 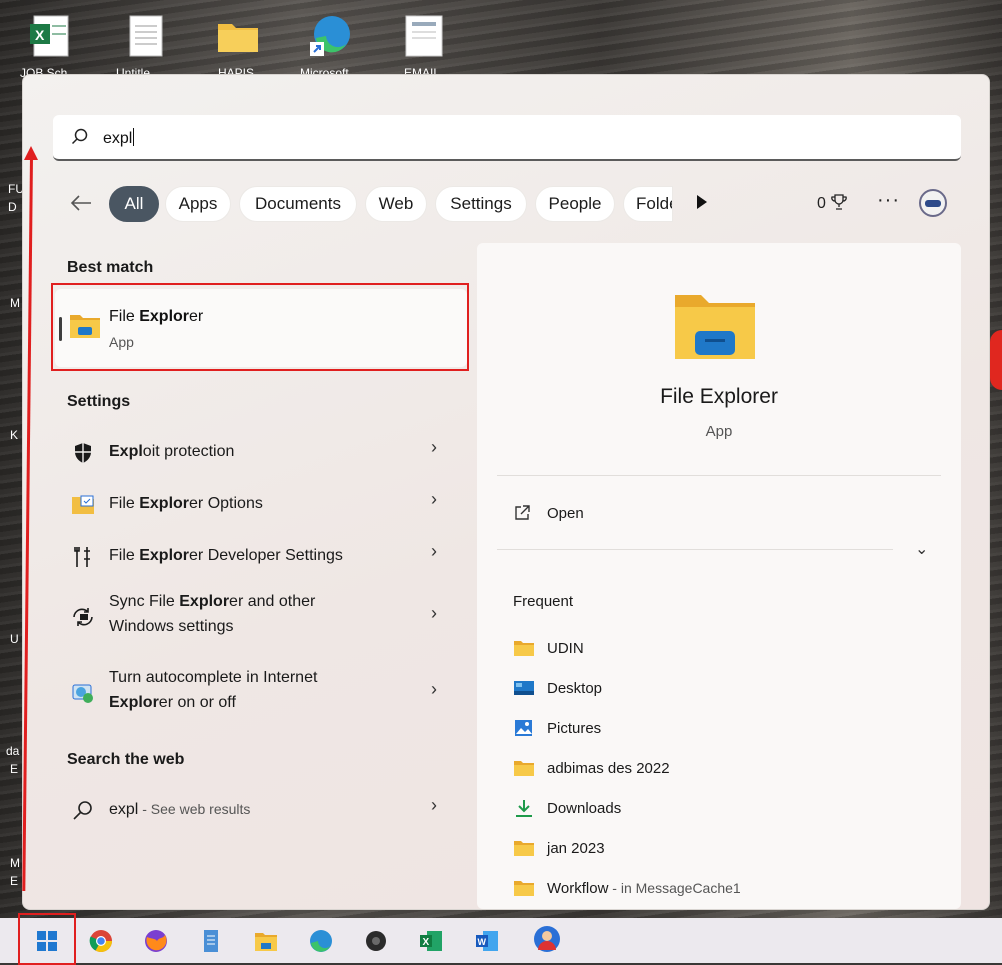 I want to click on web-search-item: expl - See web results ›, so click(x=260, y=810).